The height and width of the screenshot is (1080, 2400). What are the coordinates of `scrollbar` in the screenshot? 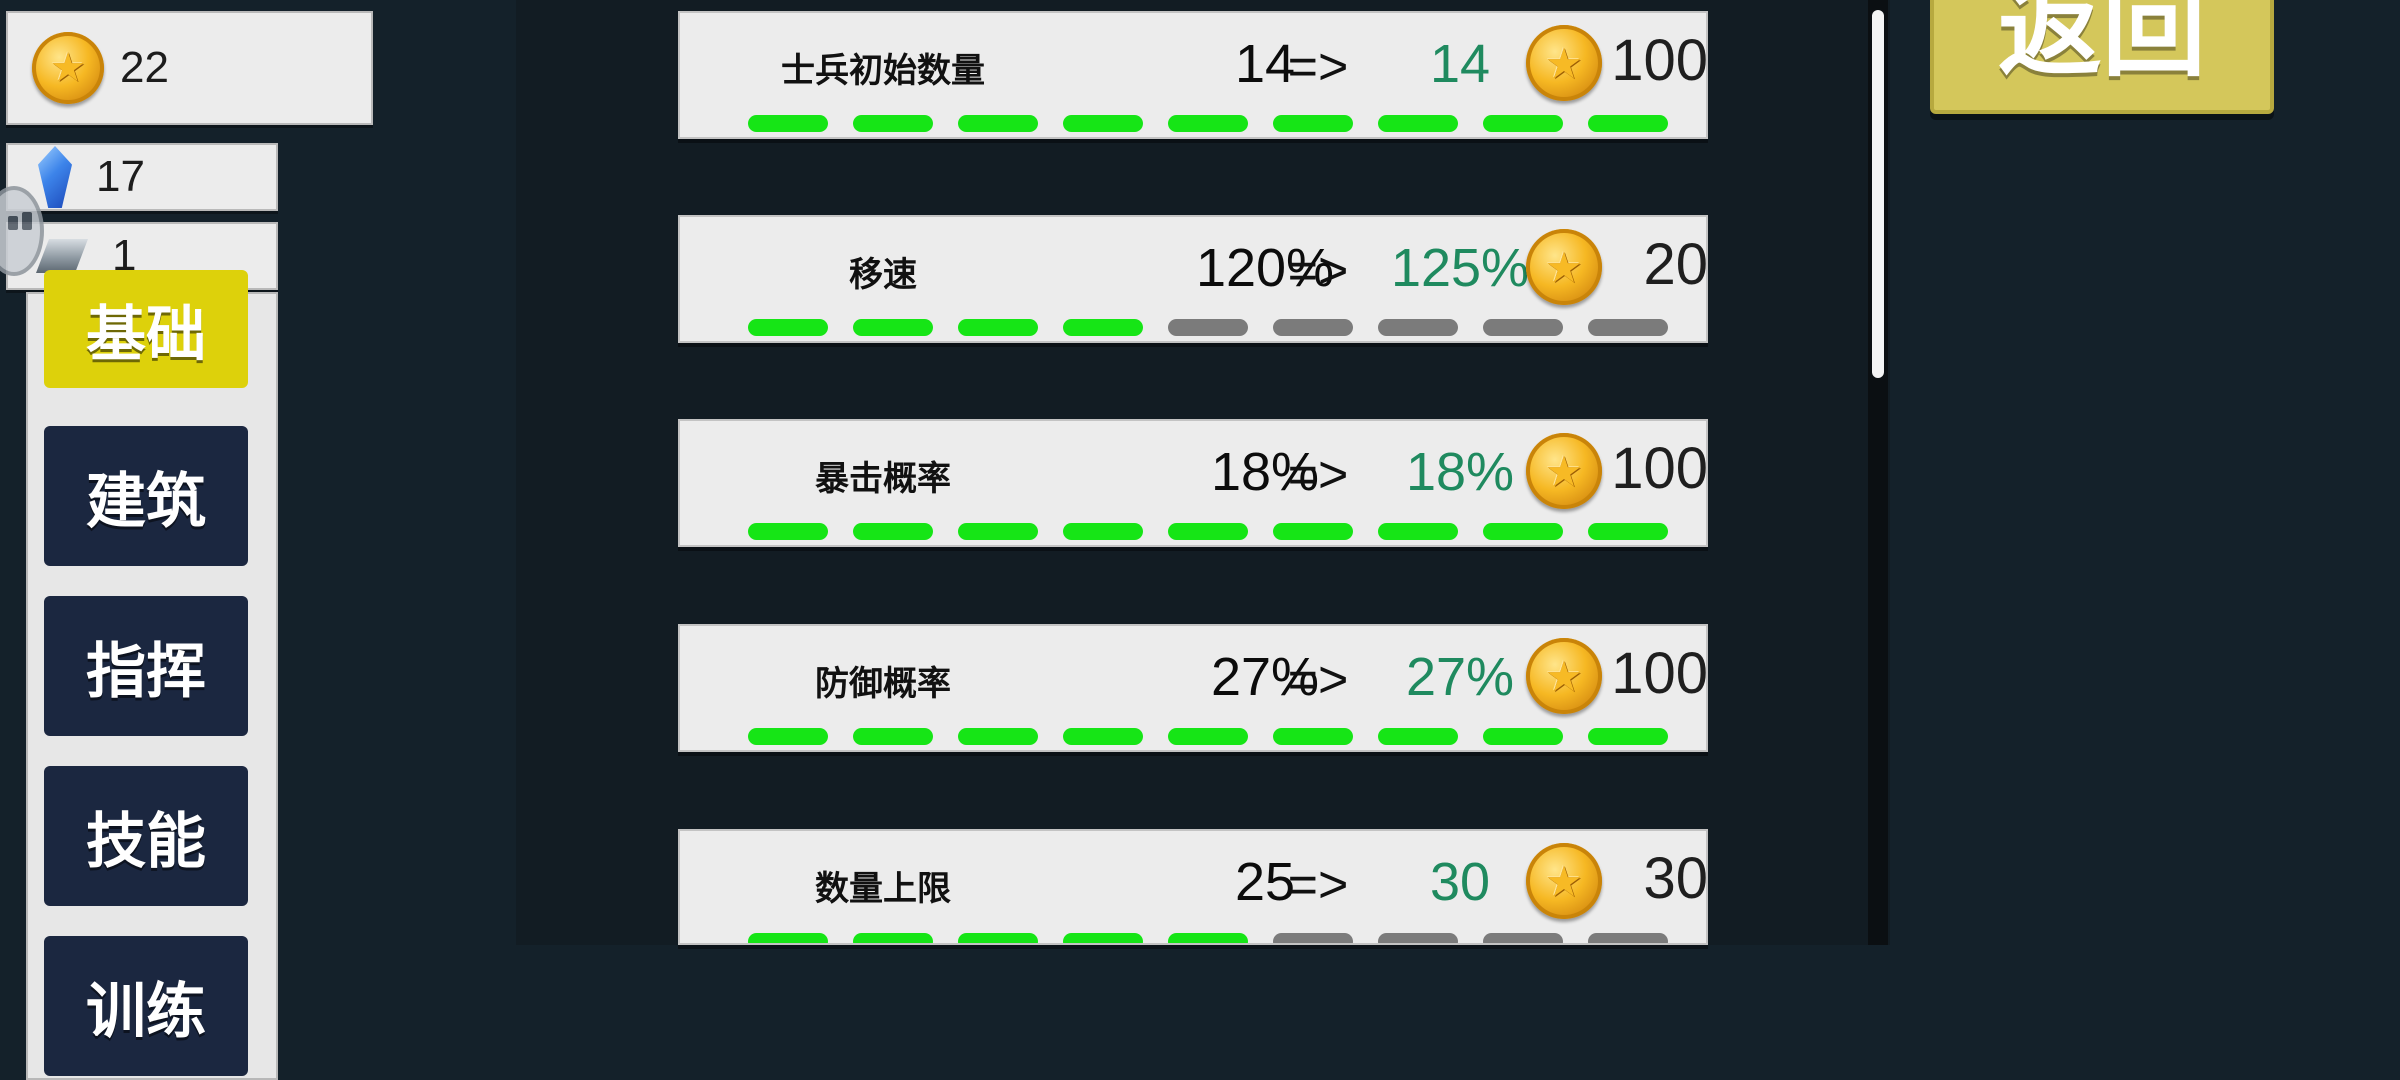 It's located at (1878, 472).